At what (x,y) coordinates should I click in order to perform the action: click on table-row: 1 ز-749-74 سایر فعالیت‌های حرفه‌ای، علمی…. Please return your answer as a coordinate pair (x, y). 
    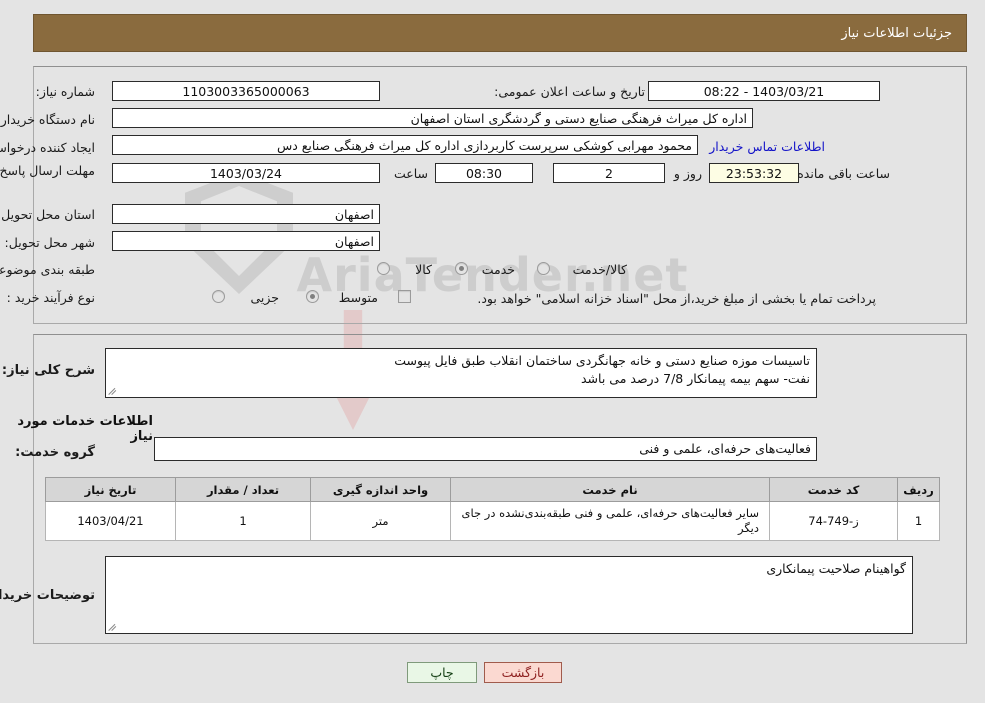
    Looking at the image, I should click on (492, 521).